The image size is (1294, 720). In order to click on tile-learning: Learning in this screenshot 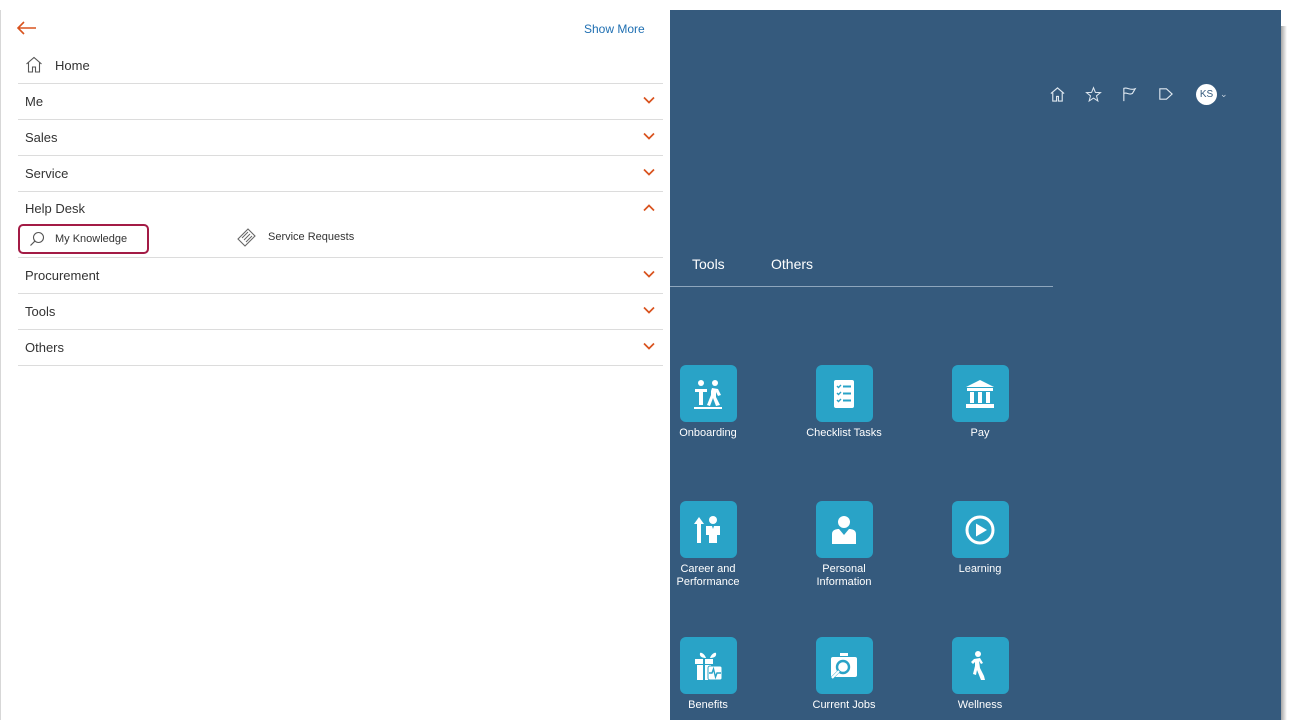, I will do `click(980, 538)`.